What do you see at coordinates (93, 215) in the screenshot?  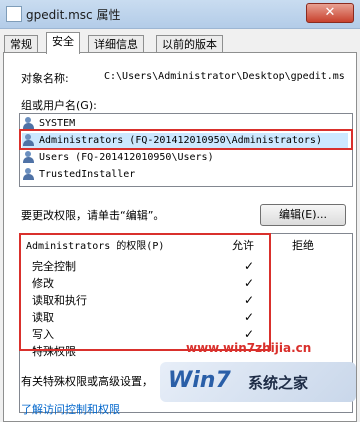 I see `edit-hint: 要更改权限，请单击“编辑”。` at bounding box center [93, 215].